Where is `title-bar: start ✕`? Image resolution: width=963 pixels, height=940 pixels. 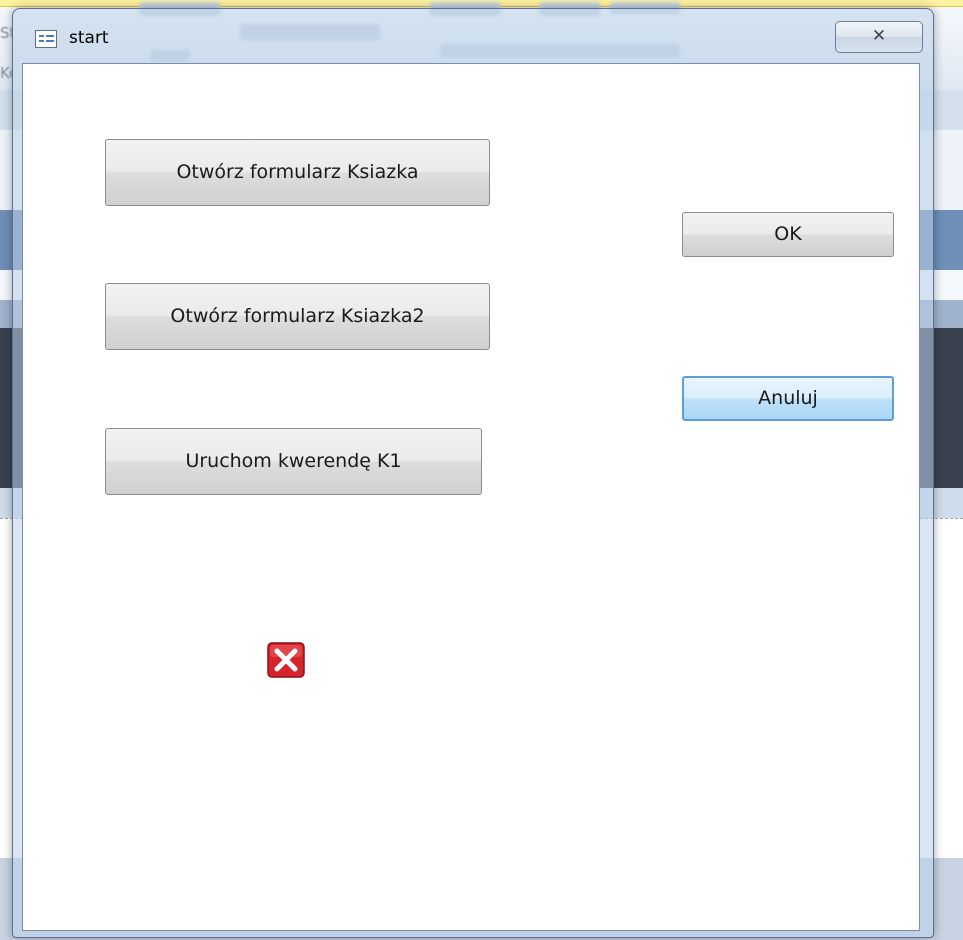 title-bar: start ✕ is located at coordinates (473, 37).